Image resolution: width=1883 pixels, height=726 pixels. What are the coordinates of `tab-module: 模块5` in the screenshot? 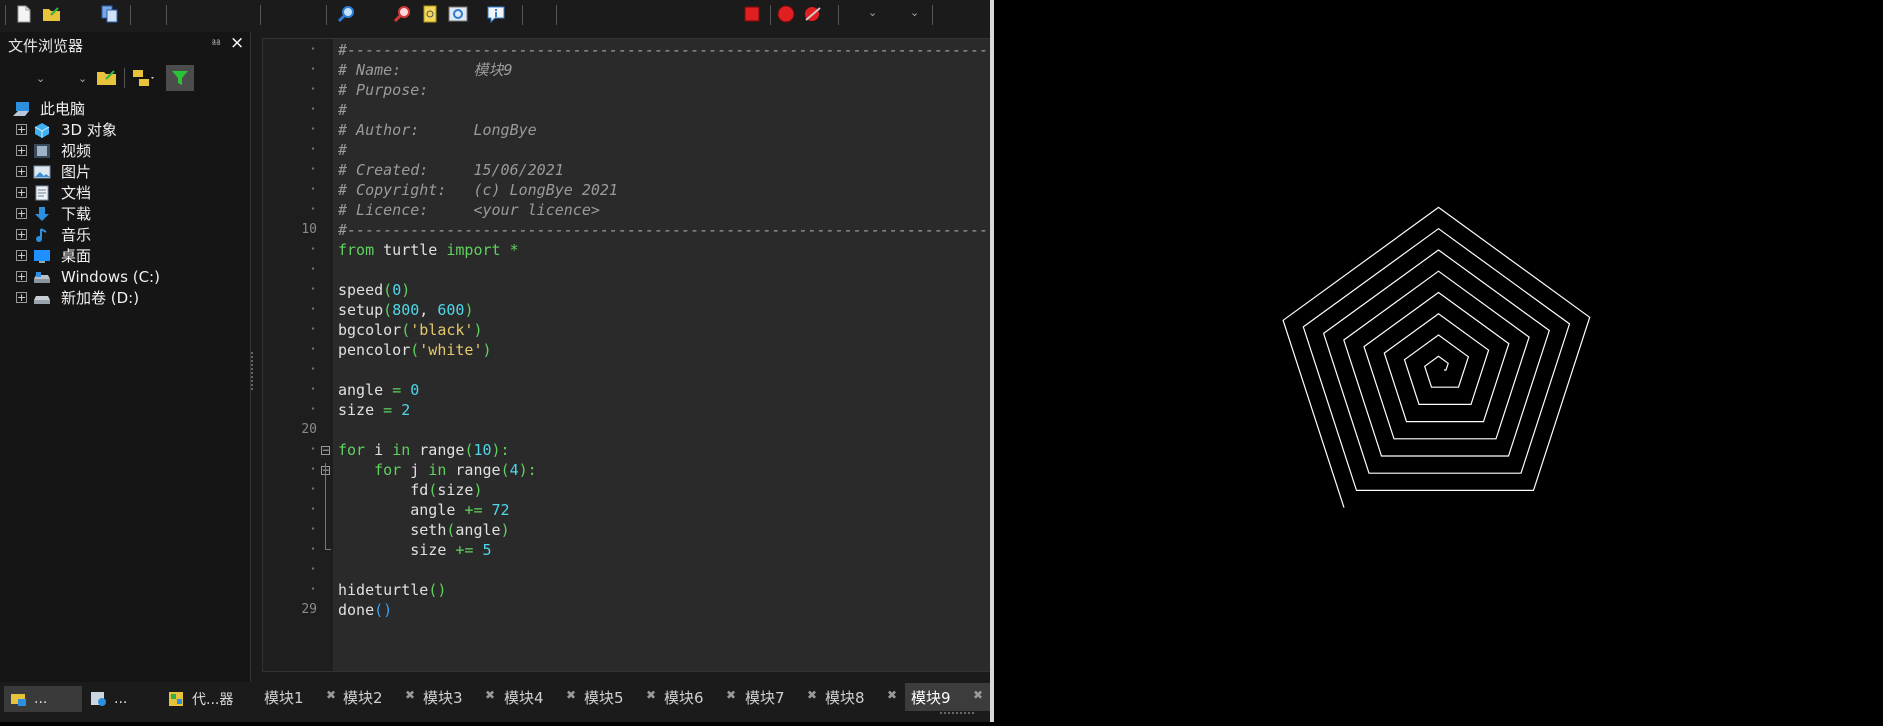 It's located at (614, 697).